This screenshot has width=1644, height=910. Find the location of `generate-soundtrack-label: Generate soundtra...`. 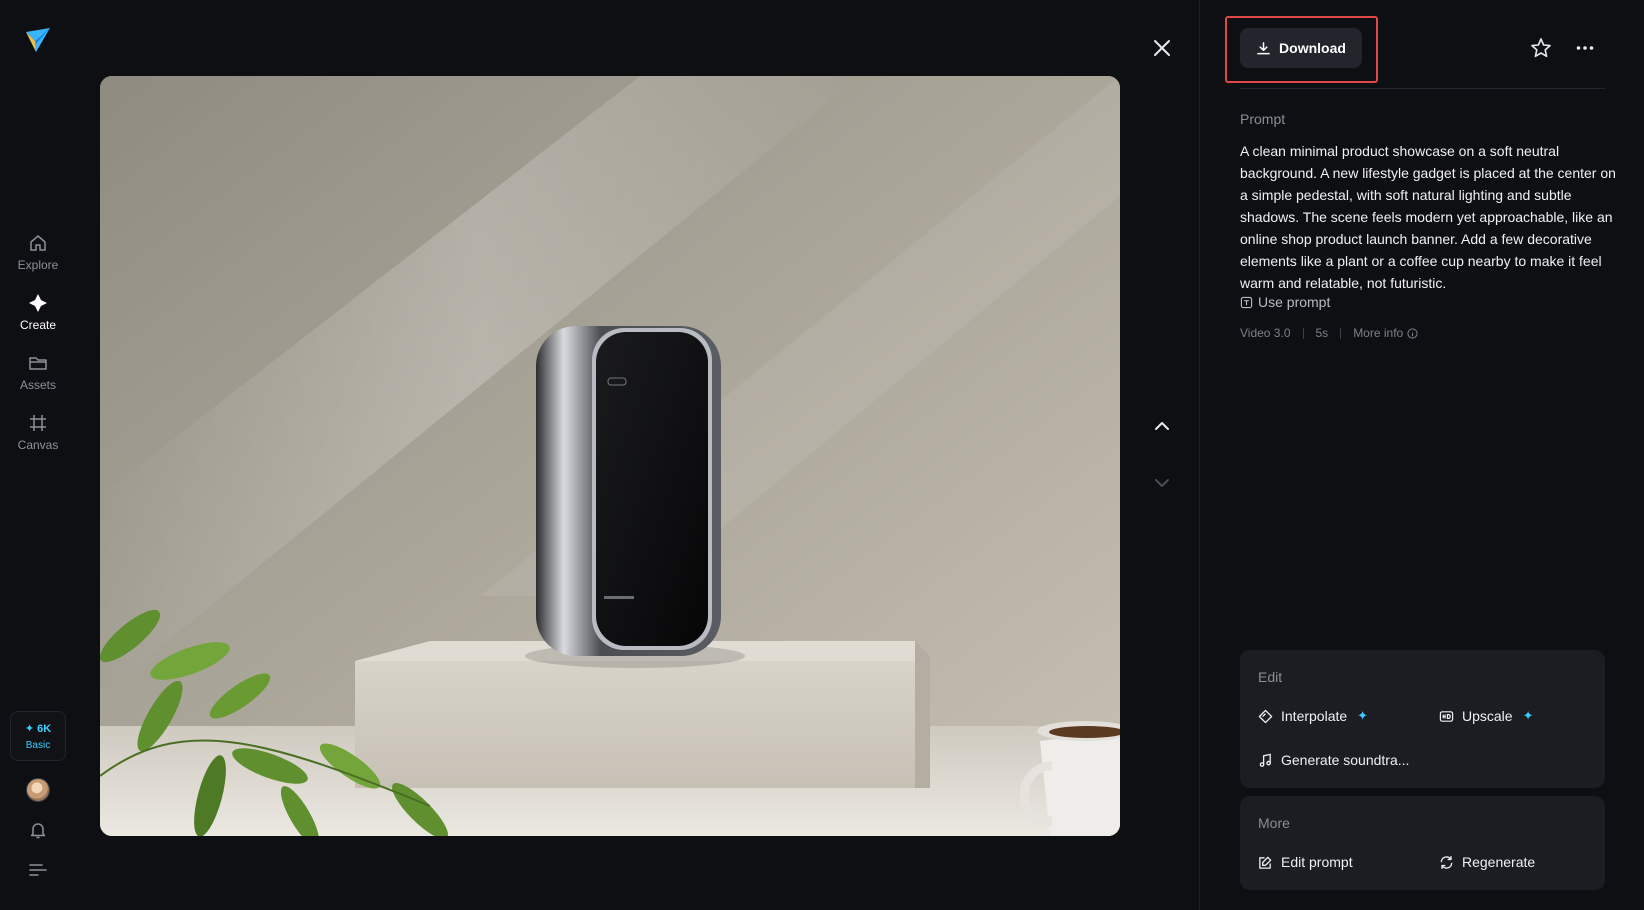

generate-soundtrack-label: Generate soundtra... is located at coordinates (1345, 760).